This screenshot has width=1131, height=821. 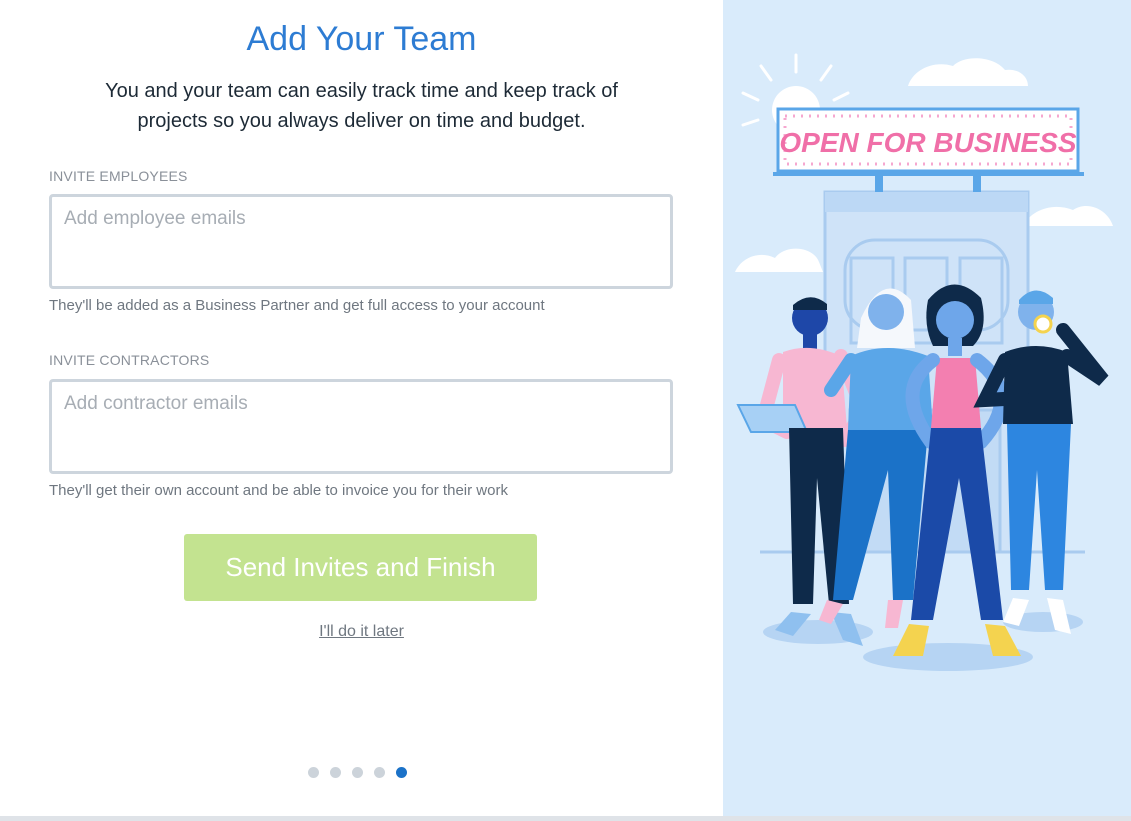 I want to click on skip-later-link: I'll do it later, so click(x=361, y=631).